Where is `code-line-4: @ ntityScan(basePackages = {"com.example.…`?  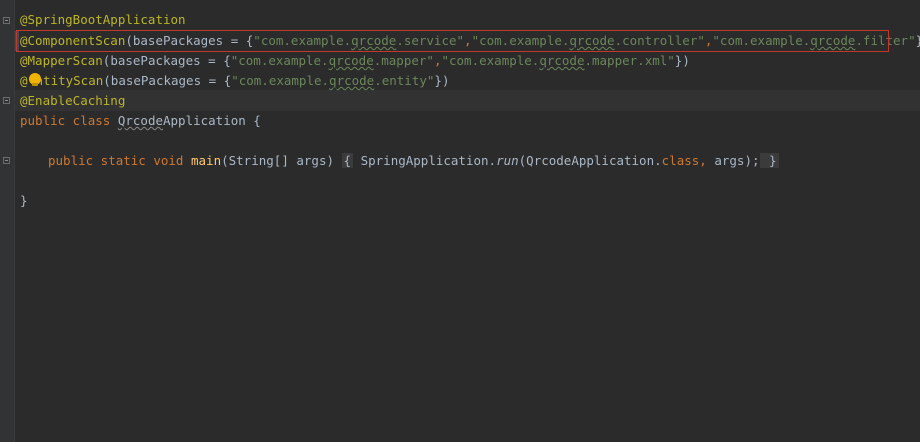
code-line-4: @ ntityScan(basePackages = {"com.example.… is located at coordinates (234, 81).